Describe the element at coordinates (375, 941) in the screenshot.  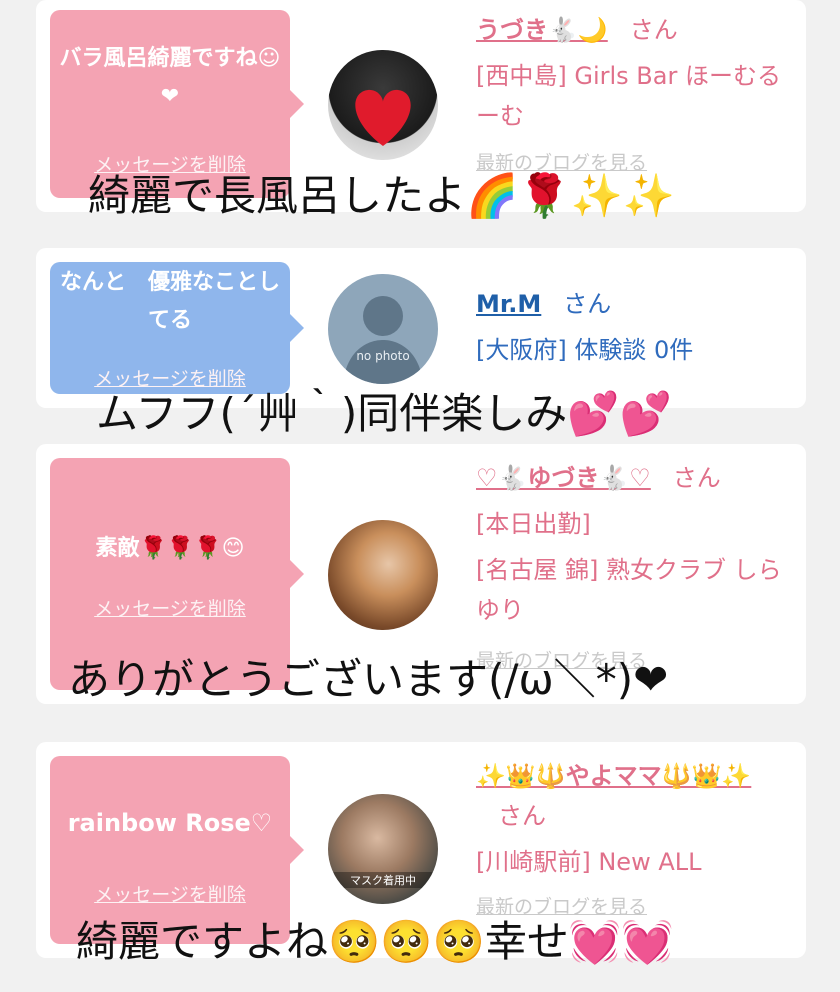
I see `caption-overlay: 綺麗ですよね🥺🥺🥺幸せ💓💓` at that location.